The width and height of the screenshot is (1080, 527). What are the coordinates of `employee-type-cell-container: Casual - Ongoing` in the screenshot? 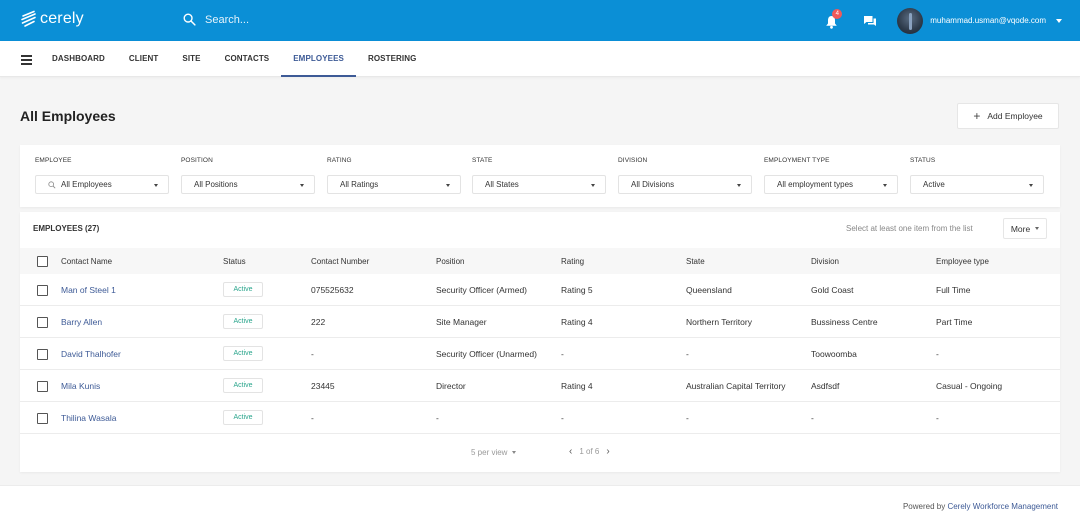 It's located at (969, 385).